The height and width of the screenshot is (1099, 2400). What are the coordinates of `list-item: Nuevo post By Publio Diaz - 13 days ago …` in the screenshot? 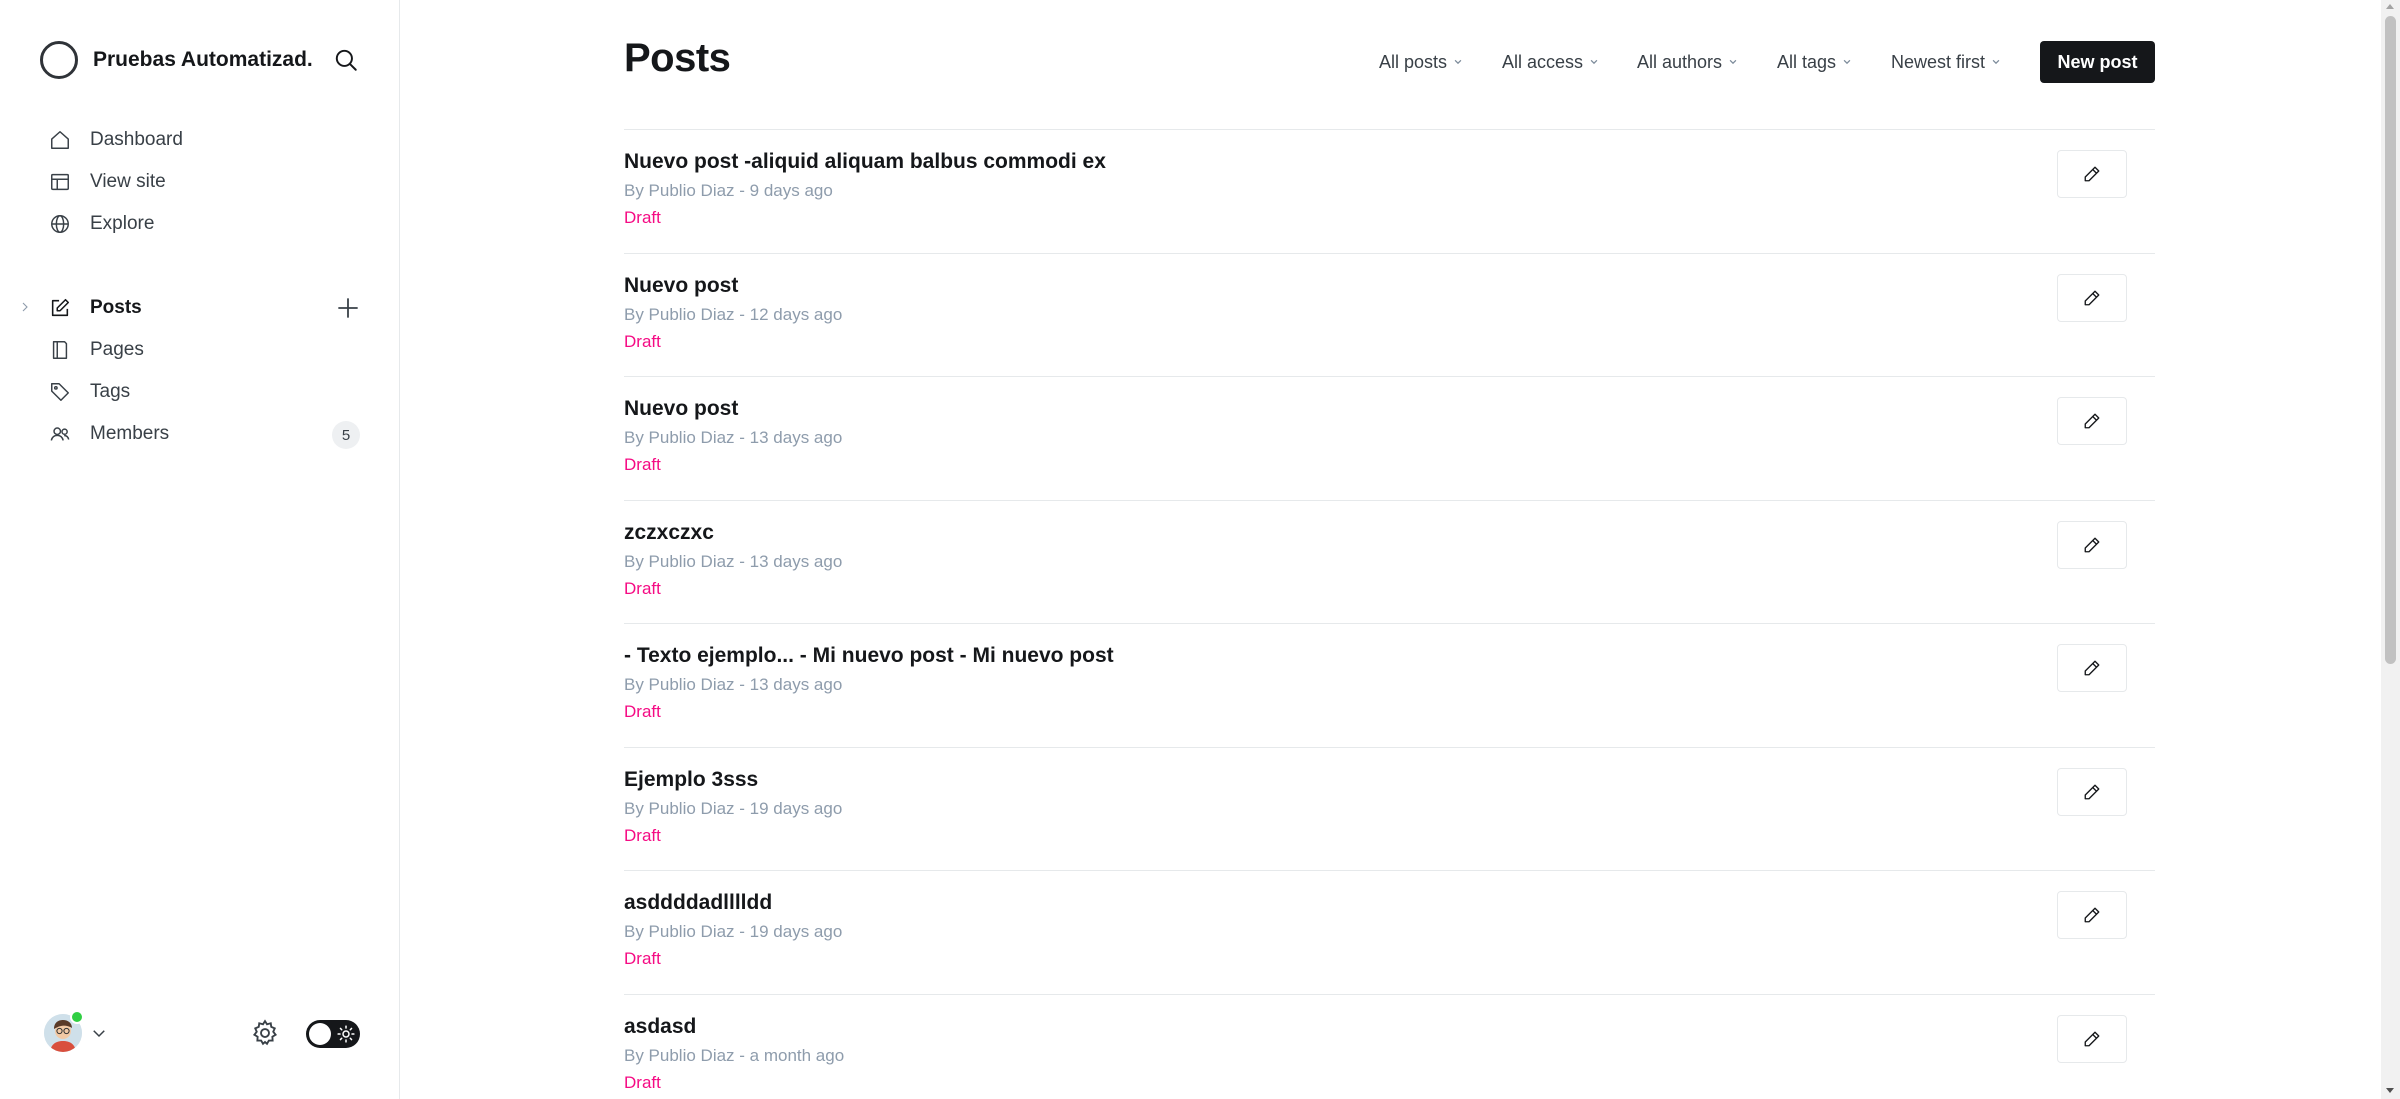 It's located at (1389, 438).